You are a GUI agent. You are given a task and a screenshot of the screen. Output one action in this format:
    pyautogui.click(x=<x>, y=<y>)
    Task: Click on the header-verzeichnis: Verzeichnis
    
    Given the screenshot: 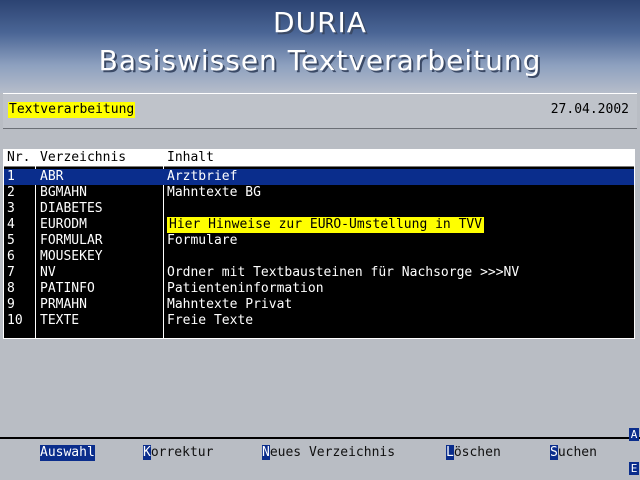 What is the action you would take?
    pyautogui.click(x=83, y=157)
    